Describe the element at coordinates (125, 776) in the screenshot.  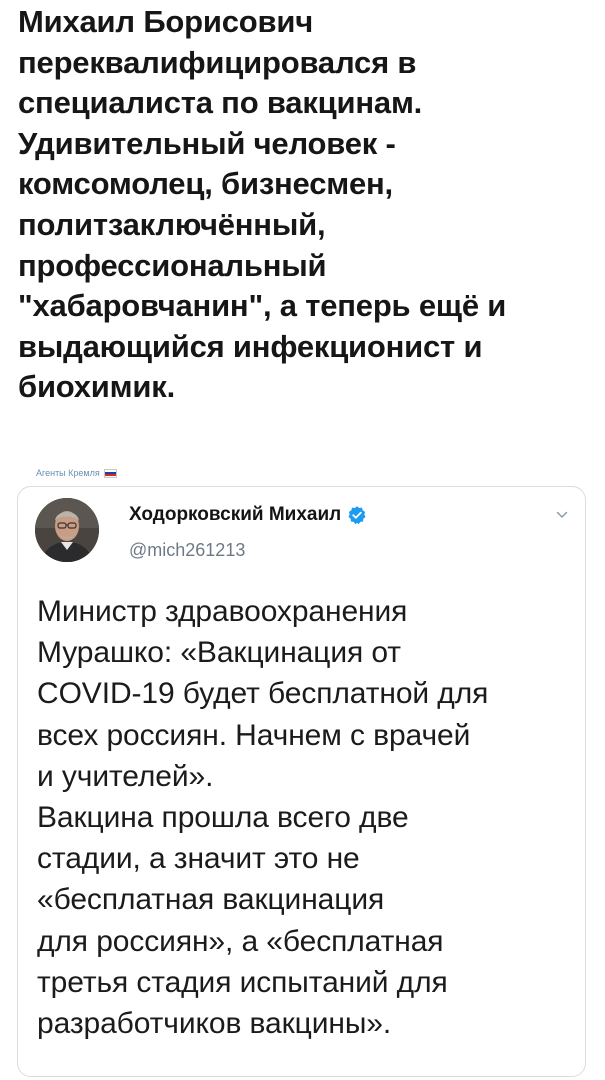
I see `tweet-text-line: и учителей».` at that location.